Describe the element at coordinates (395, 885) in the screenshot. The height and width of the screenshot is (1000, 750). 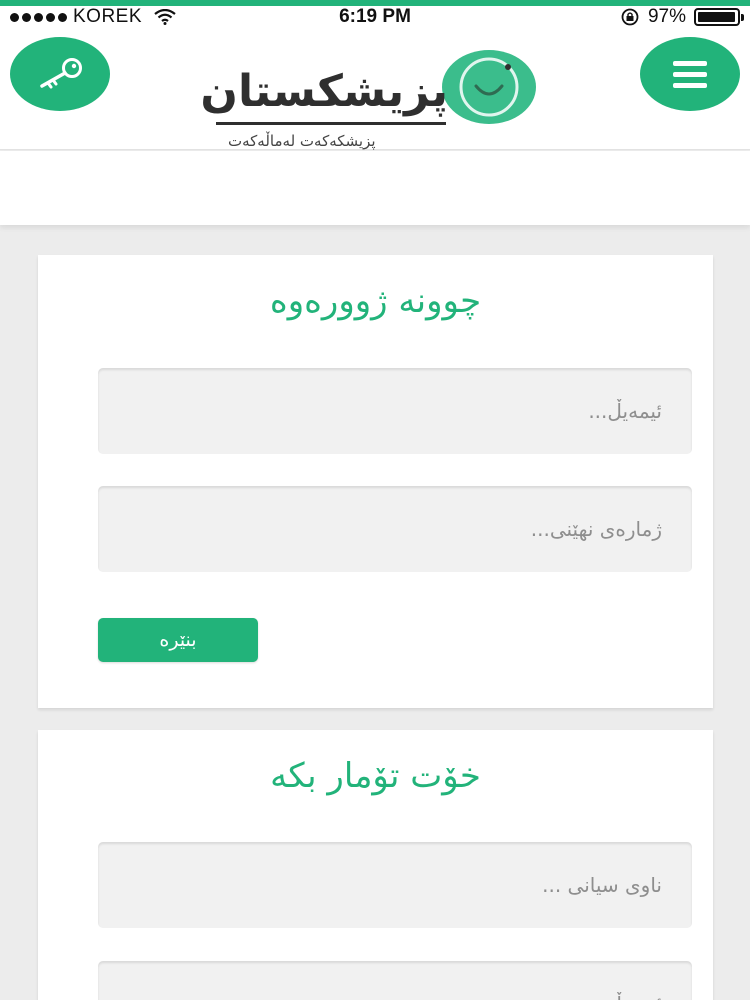
I see `register-name-field` at that location.